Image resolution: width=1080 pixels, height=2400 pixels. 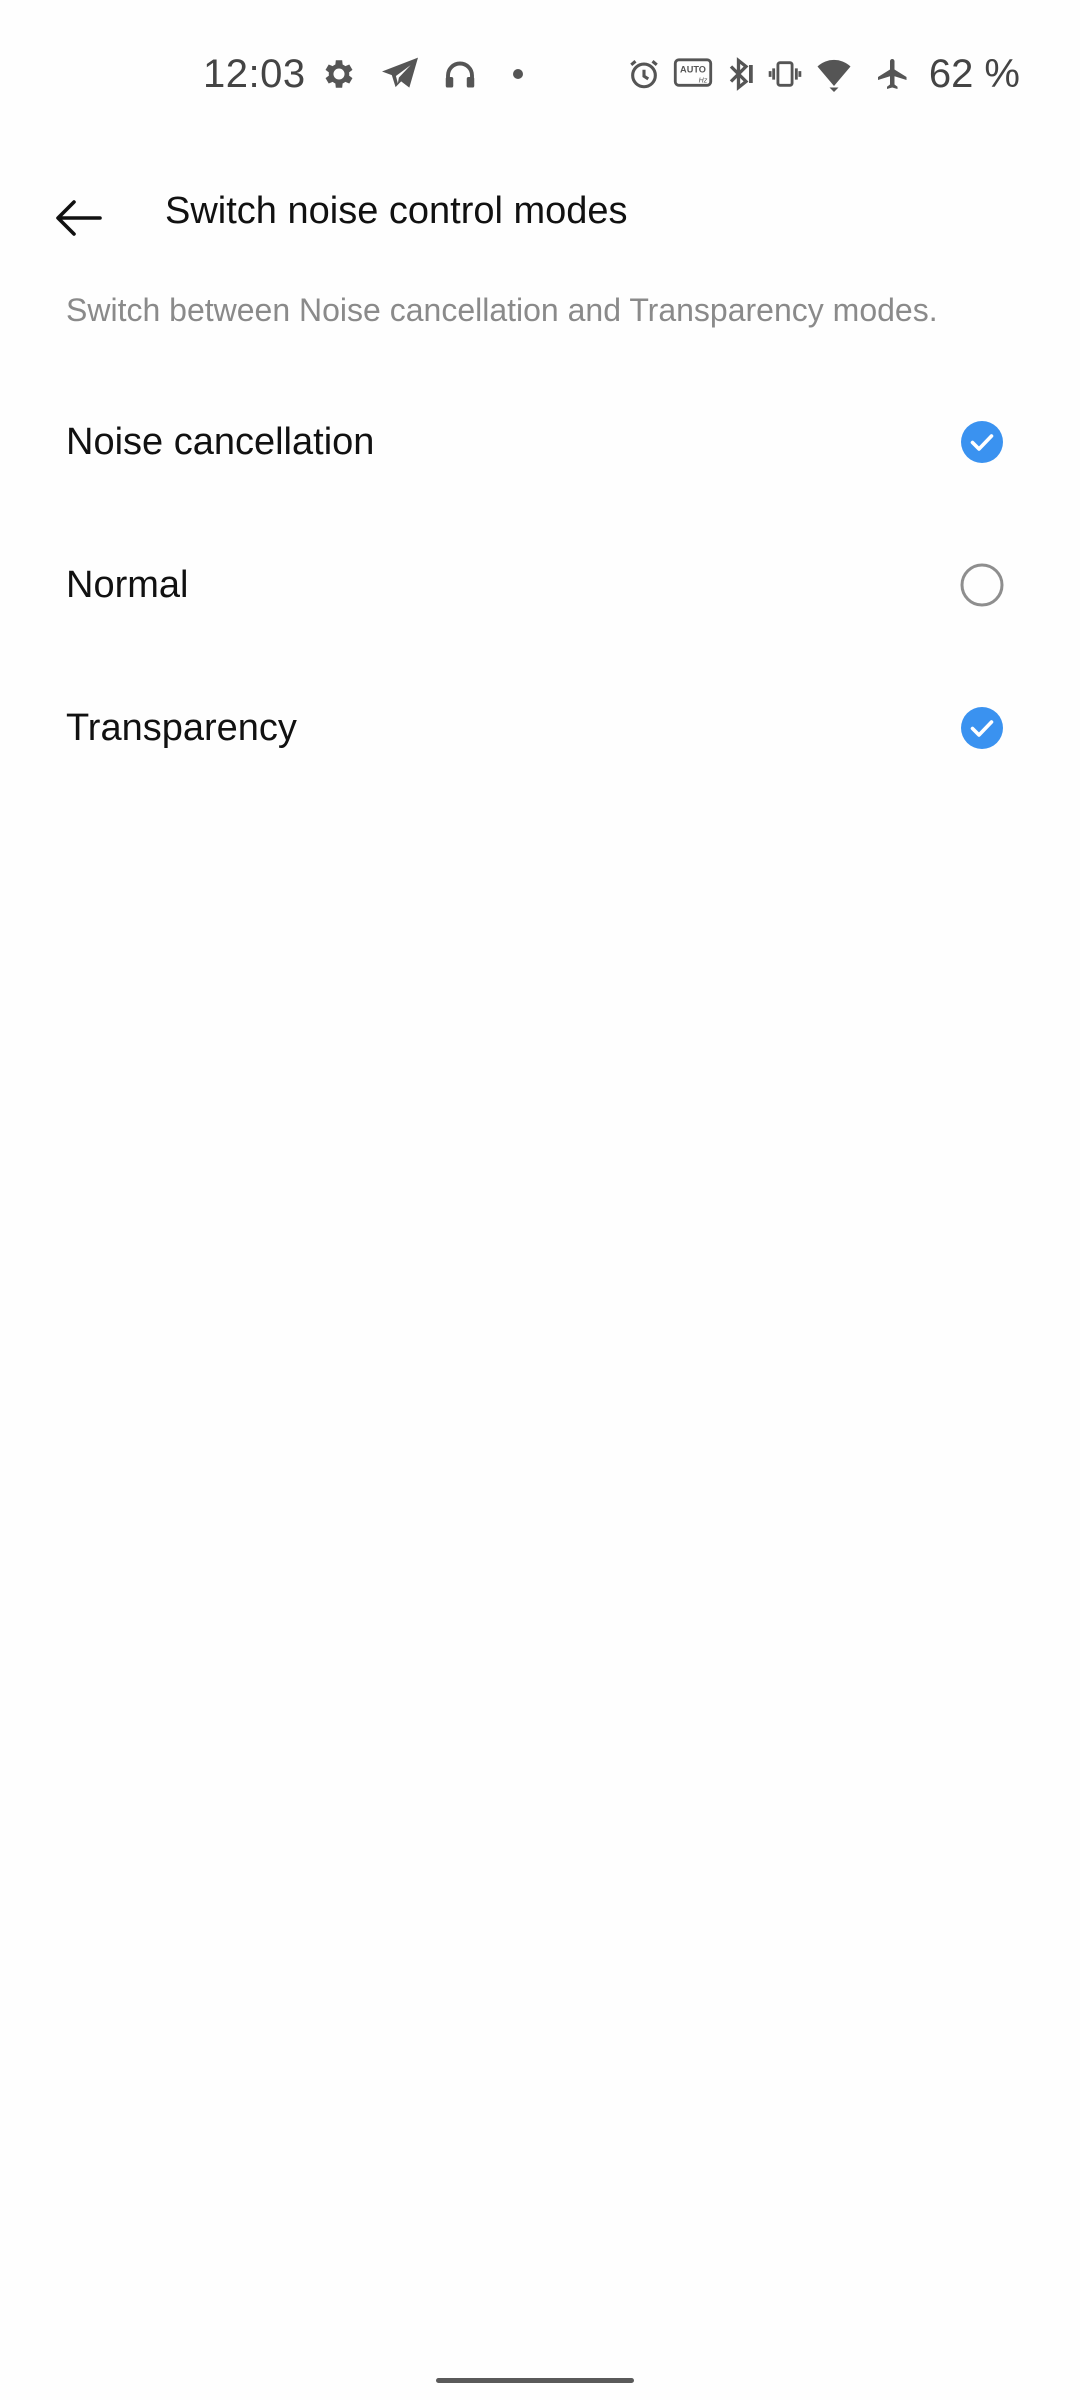 I want to click on dot-icon, so click(x=518, y=74).